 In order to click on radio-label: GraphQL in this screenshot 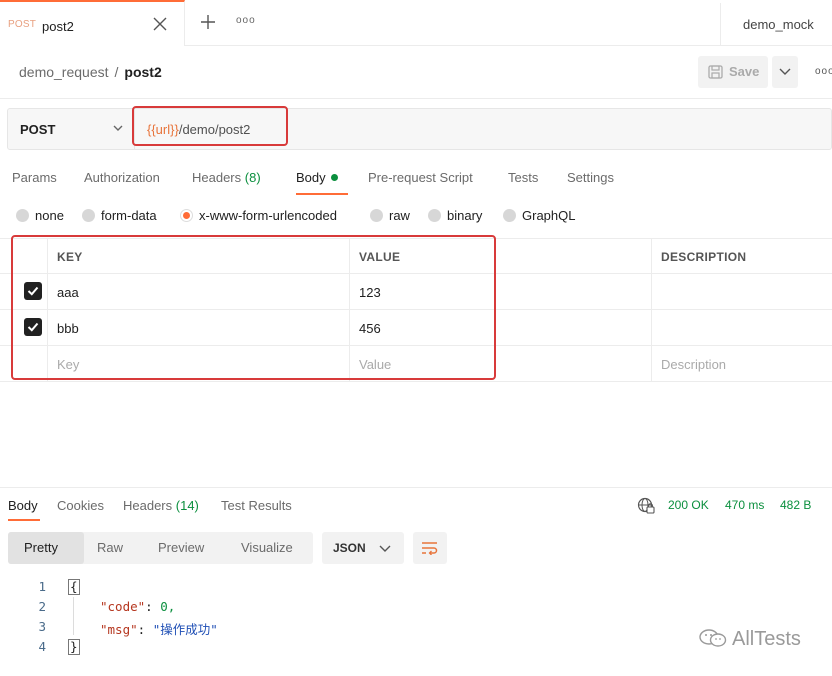, I will do `click(549, 215)`.